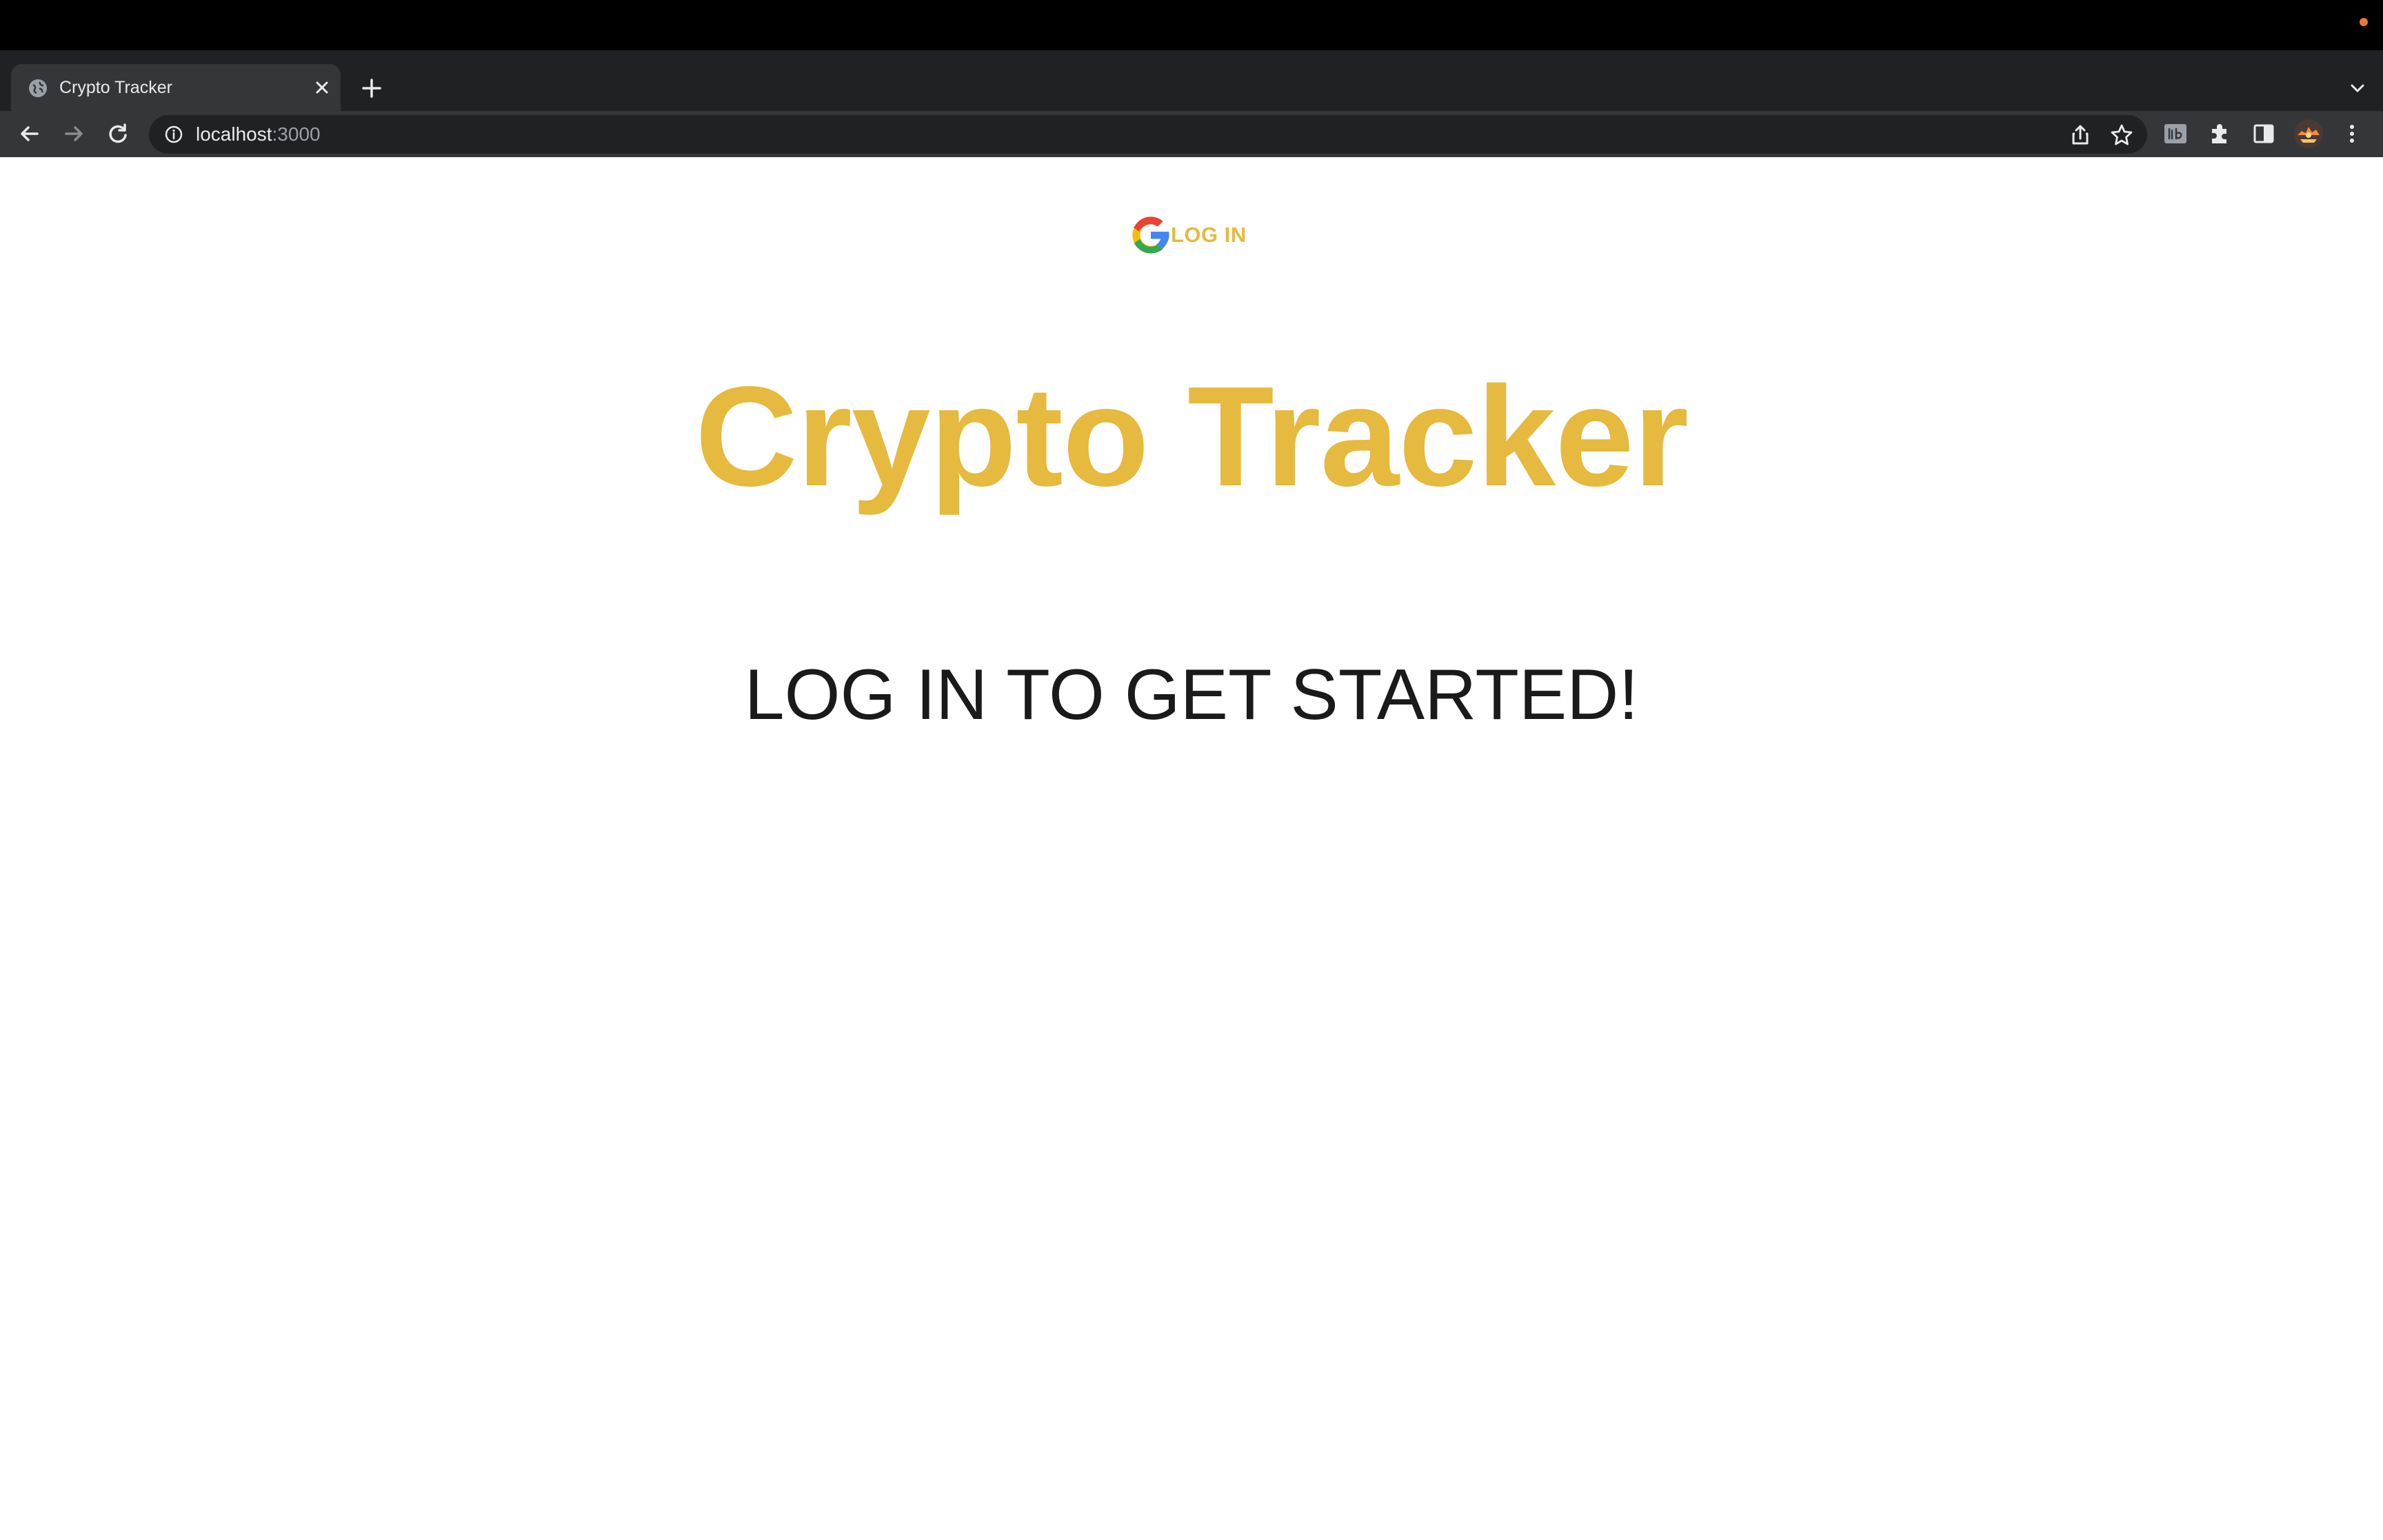 This screenshot has height=1540, width=2383. I want to click on arrow-left-icon, so click(30, 134).